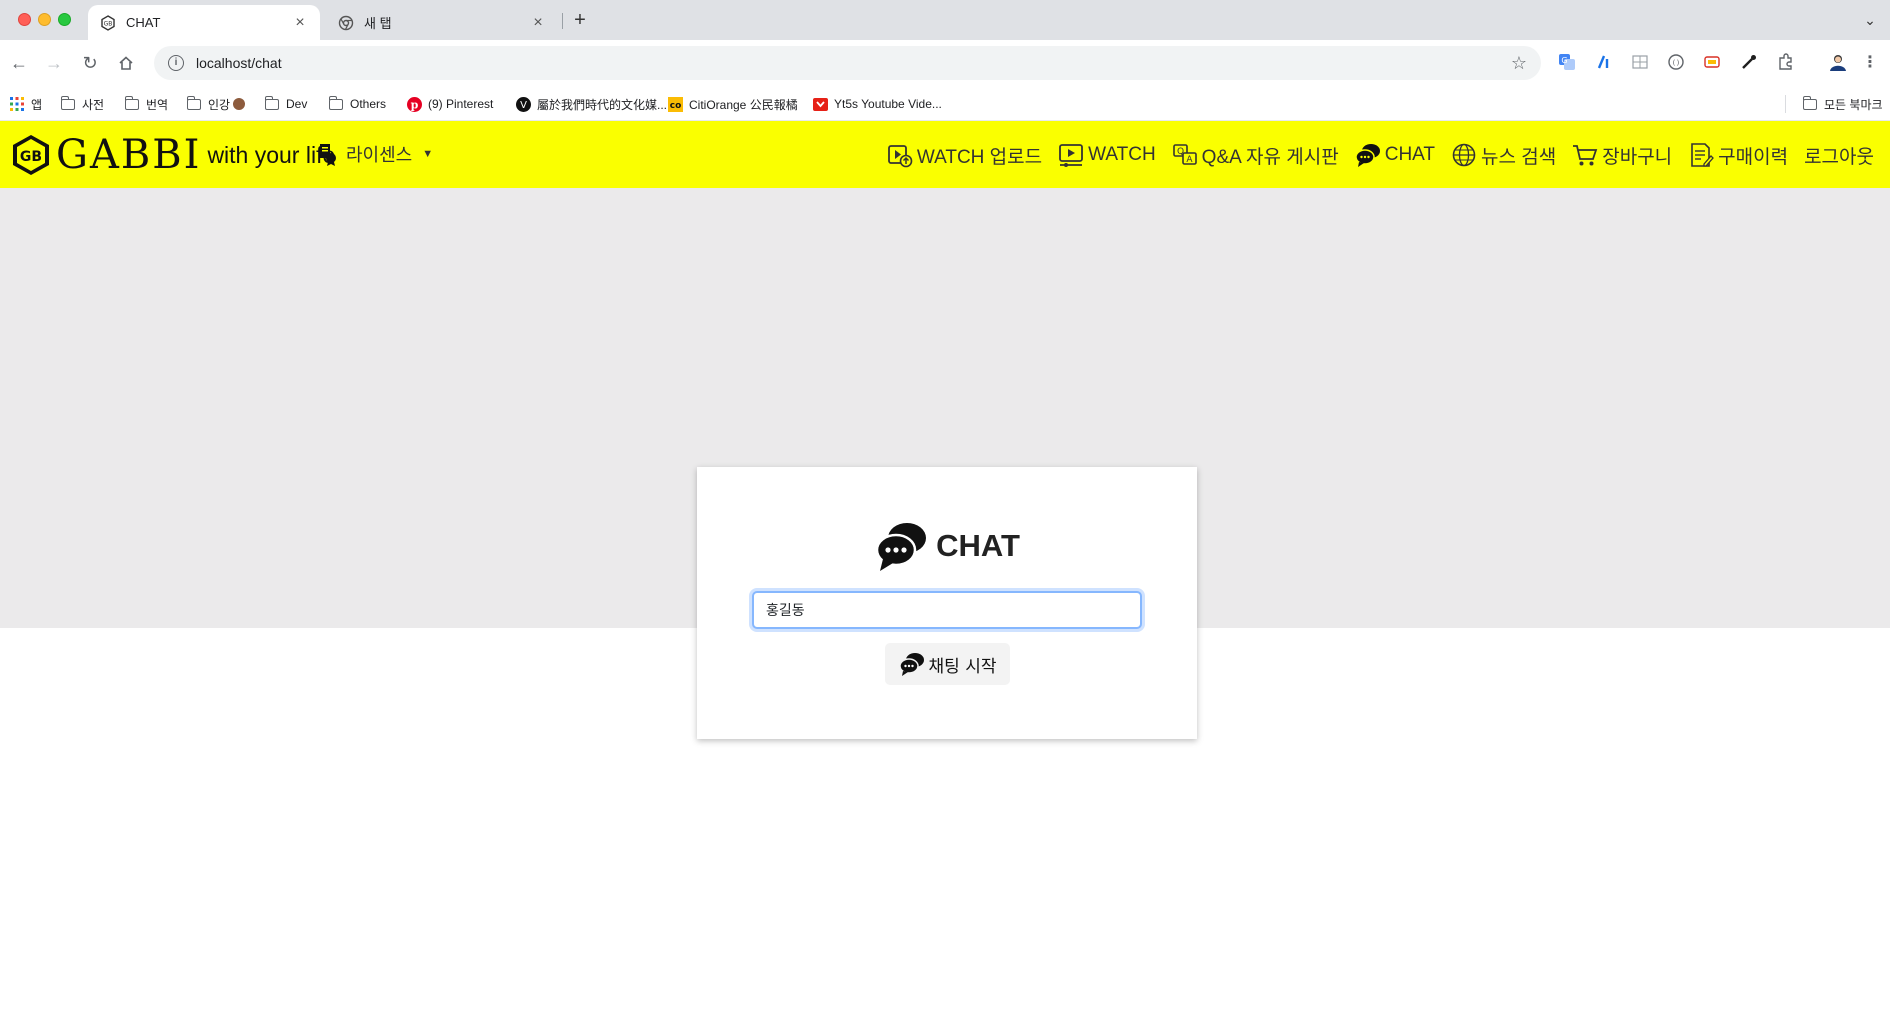 The image size is (1890, 1036). Describe the element at coordinates (1786, 62) in the screenshot. I see `extensions-puzzle-icon` at that location.